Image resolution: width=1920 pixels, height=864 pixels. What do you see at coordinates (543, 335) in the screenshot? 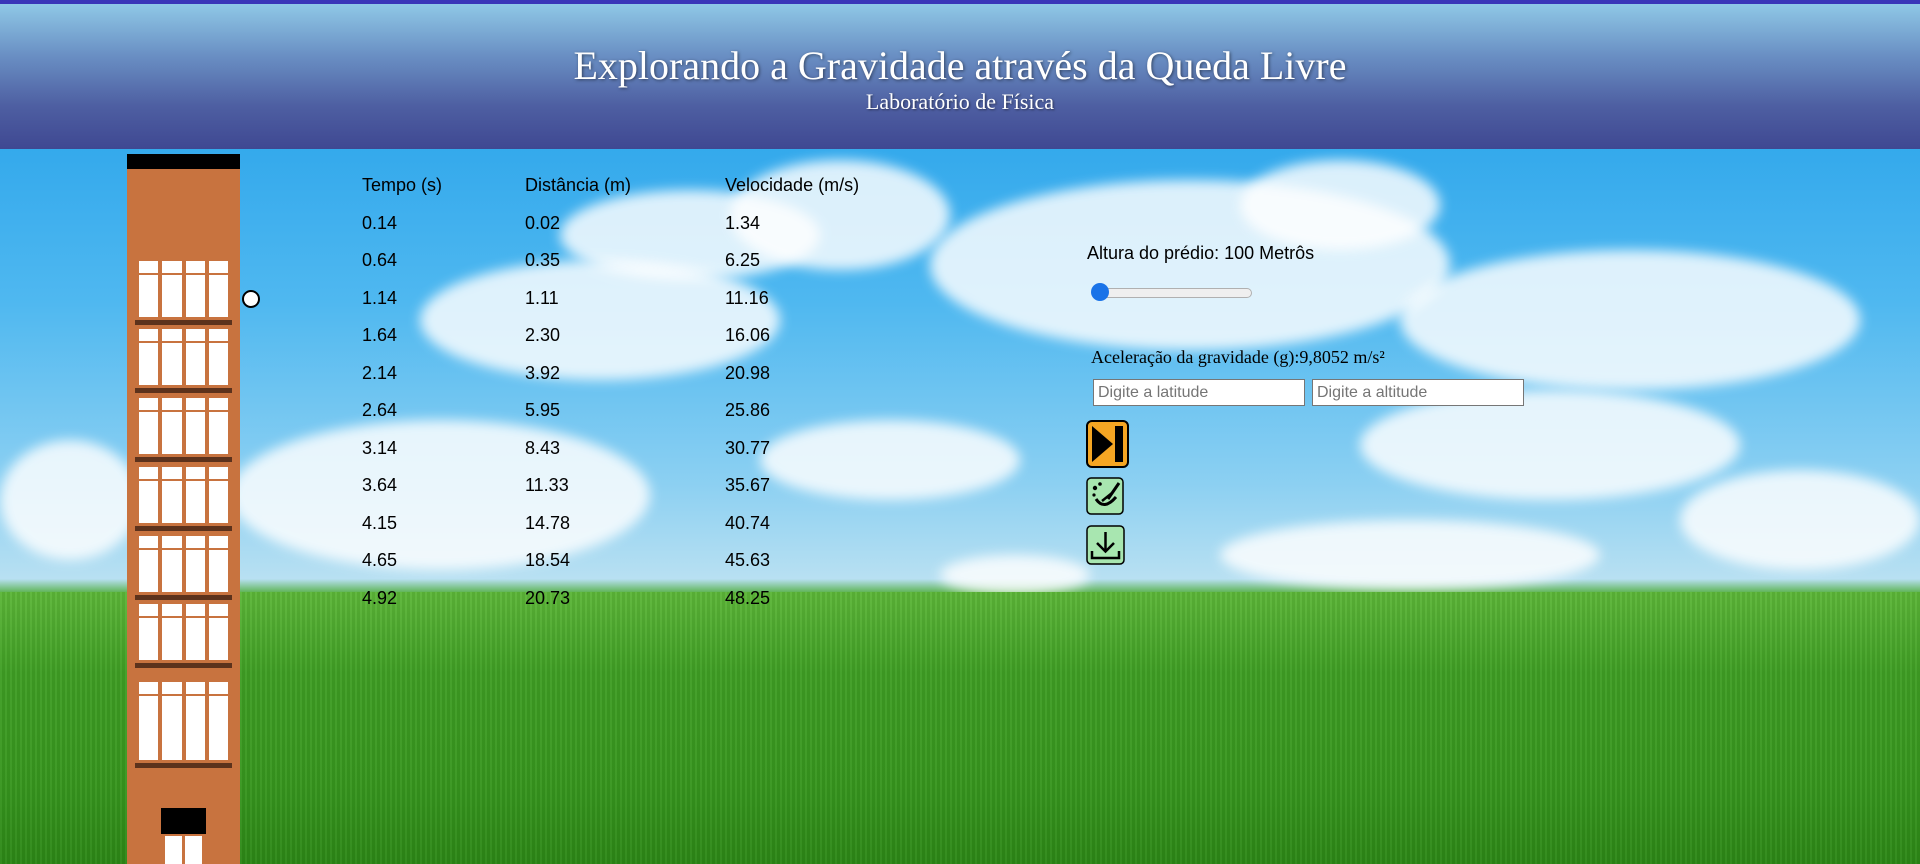
I see `cell-distancia: 2.30` at bounding box center [543, 335].